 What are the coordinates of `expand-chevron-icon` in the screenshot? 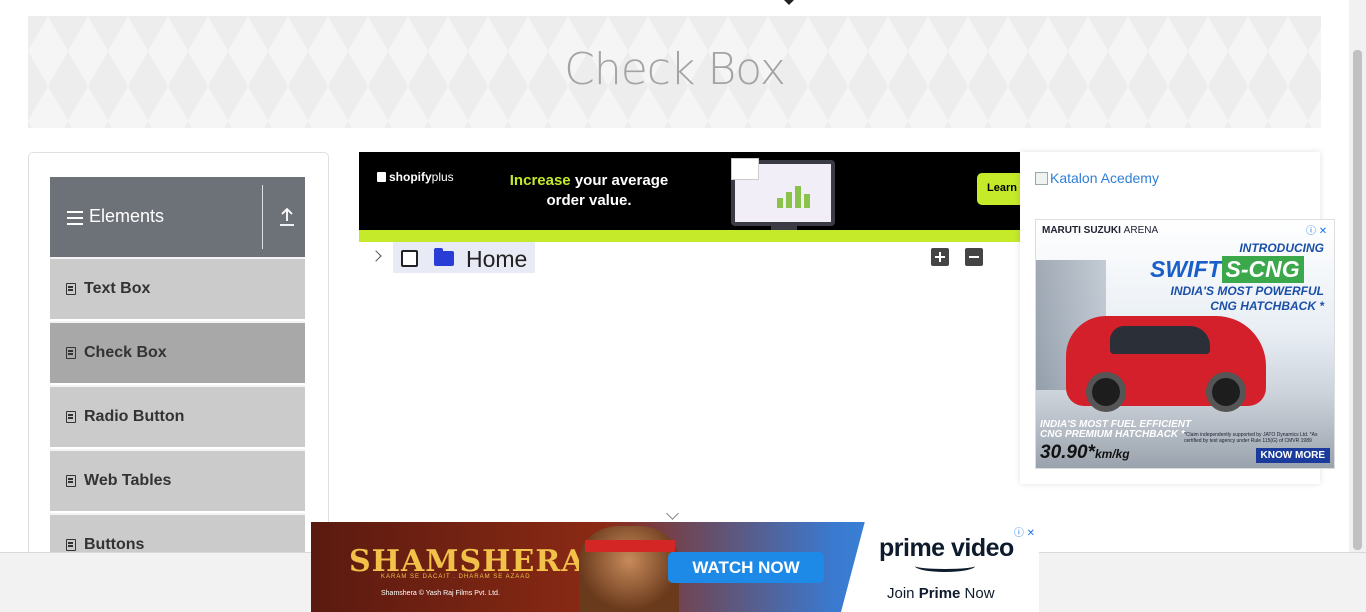 It's located at (376, 256).